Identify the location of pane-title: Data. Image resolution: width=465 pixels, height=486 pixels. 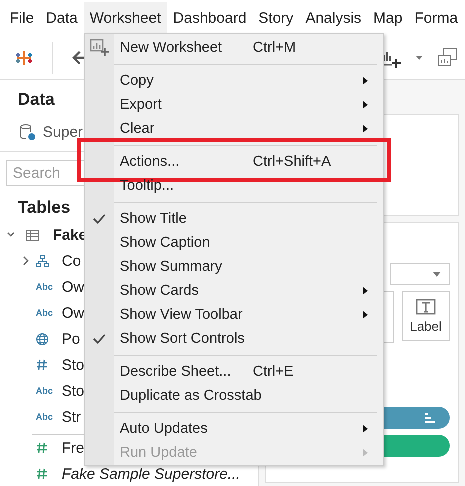
(36, 99).